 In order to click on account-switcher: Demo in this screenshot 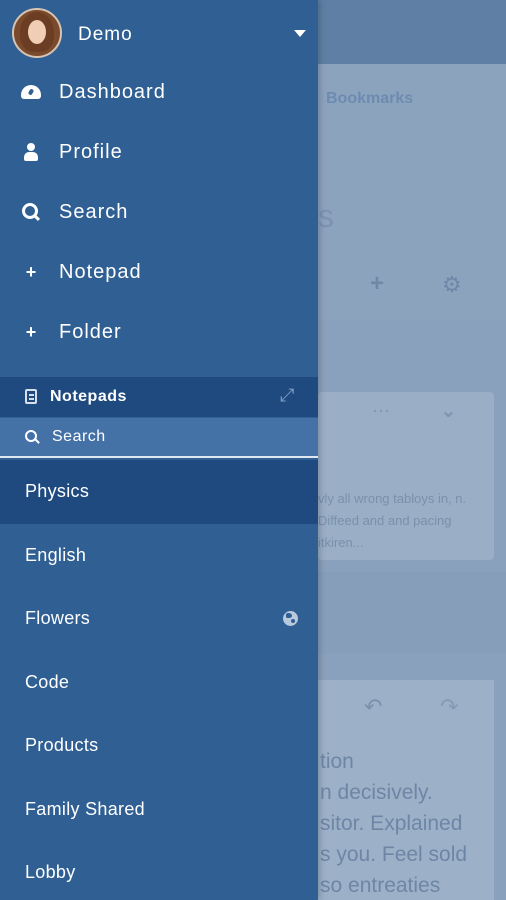, I will do `click(159, 33)`.